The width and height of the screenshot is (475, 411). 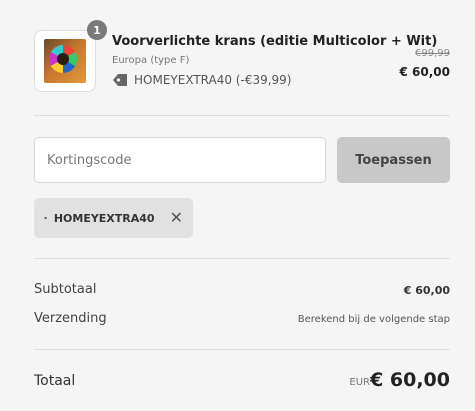 What do you see at coordinates (393, 160) in the screenshot?
I see `apply-discount-button: Toepassen` at bounding box center [393, 160].